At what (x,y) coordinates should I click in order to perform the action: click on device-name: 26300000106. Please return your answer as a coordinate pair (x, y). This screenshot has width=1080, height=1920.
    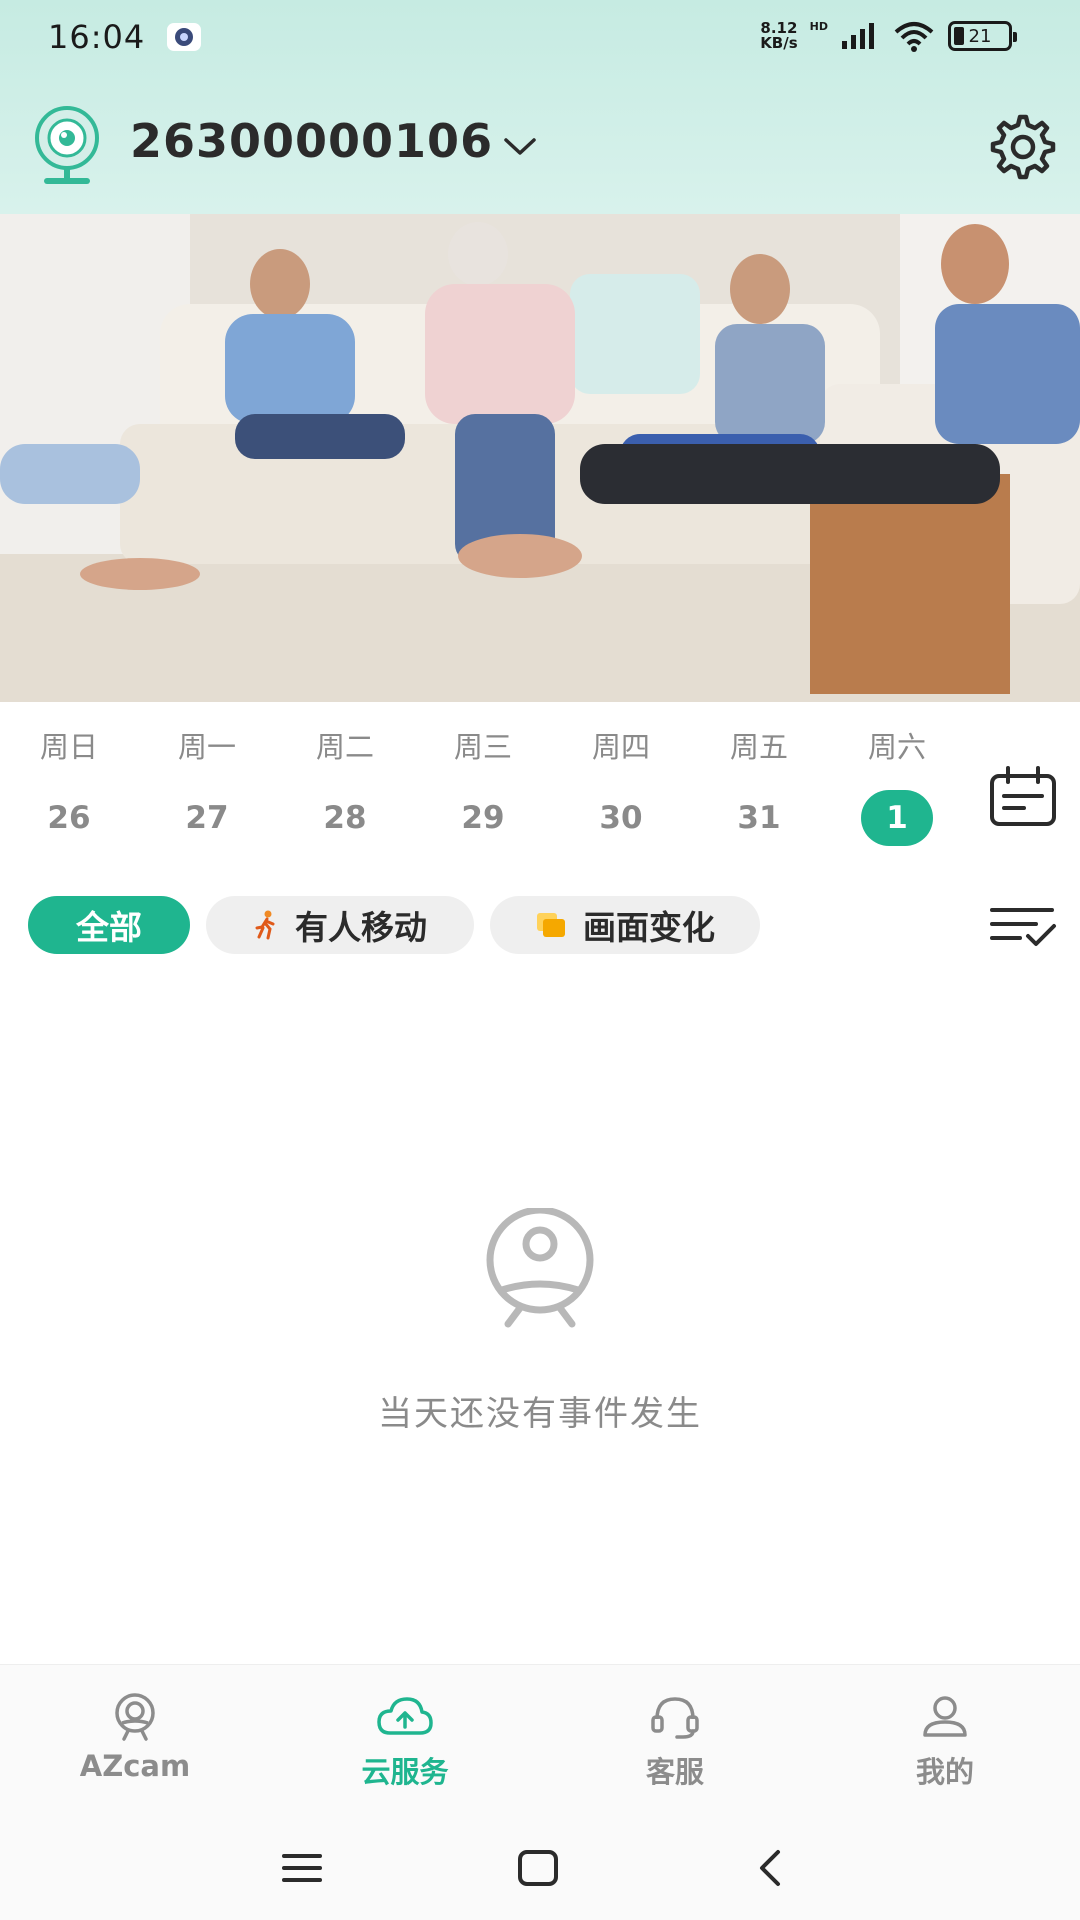
    Looking at the image, I should click on (311, 141).